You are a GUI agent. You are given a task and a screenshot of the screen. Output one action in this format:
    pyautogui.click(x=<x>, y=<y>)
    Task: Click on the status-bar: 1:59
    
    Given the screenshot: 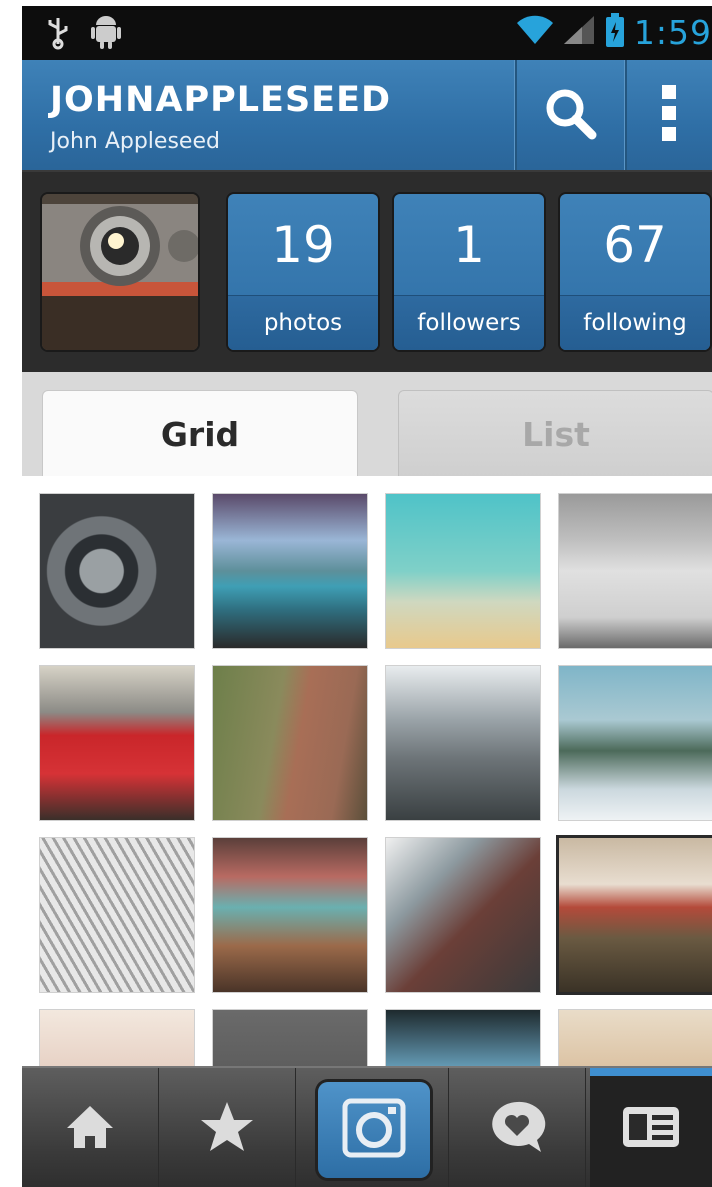 What is the action you would take?
    pyautogui.click(x=367, y=33)
    